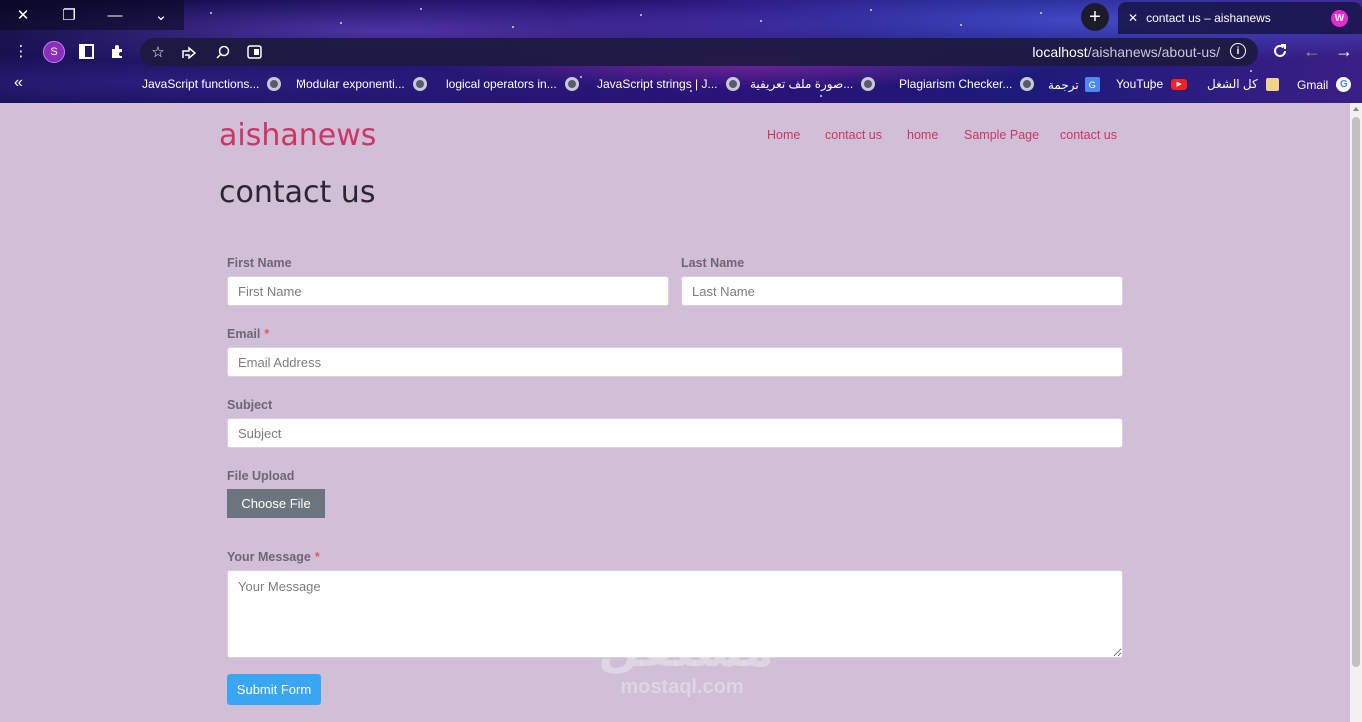 The image size is (1362, 722). I want to click on site-info-icon: i, so click(1238, 51).